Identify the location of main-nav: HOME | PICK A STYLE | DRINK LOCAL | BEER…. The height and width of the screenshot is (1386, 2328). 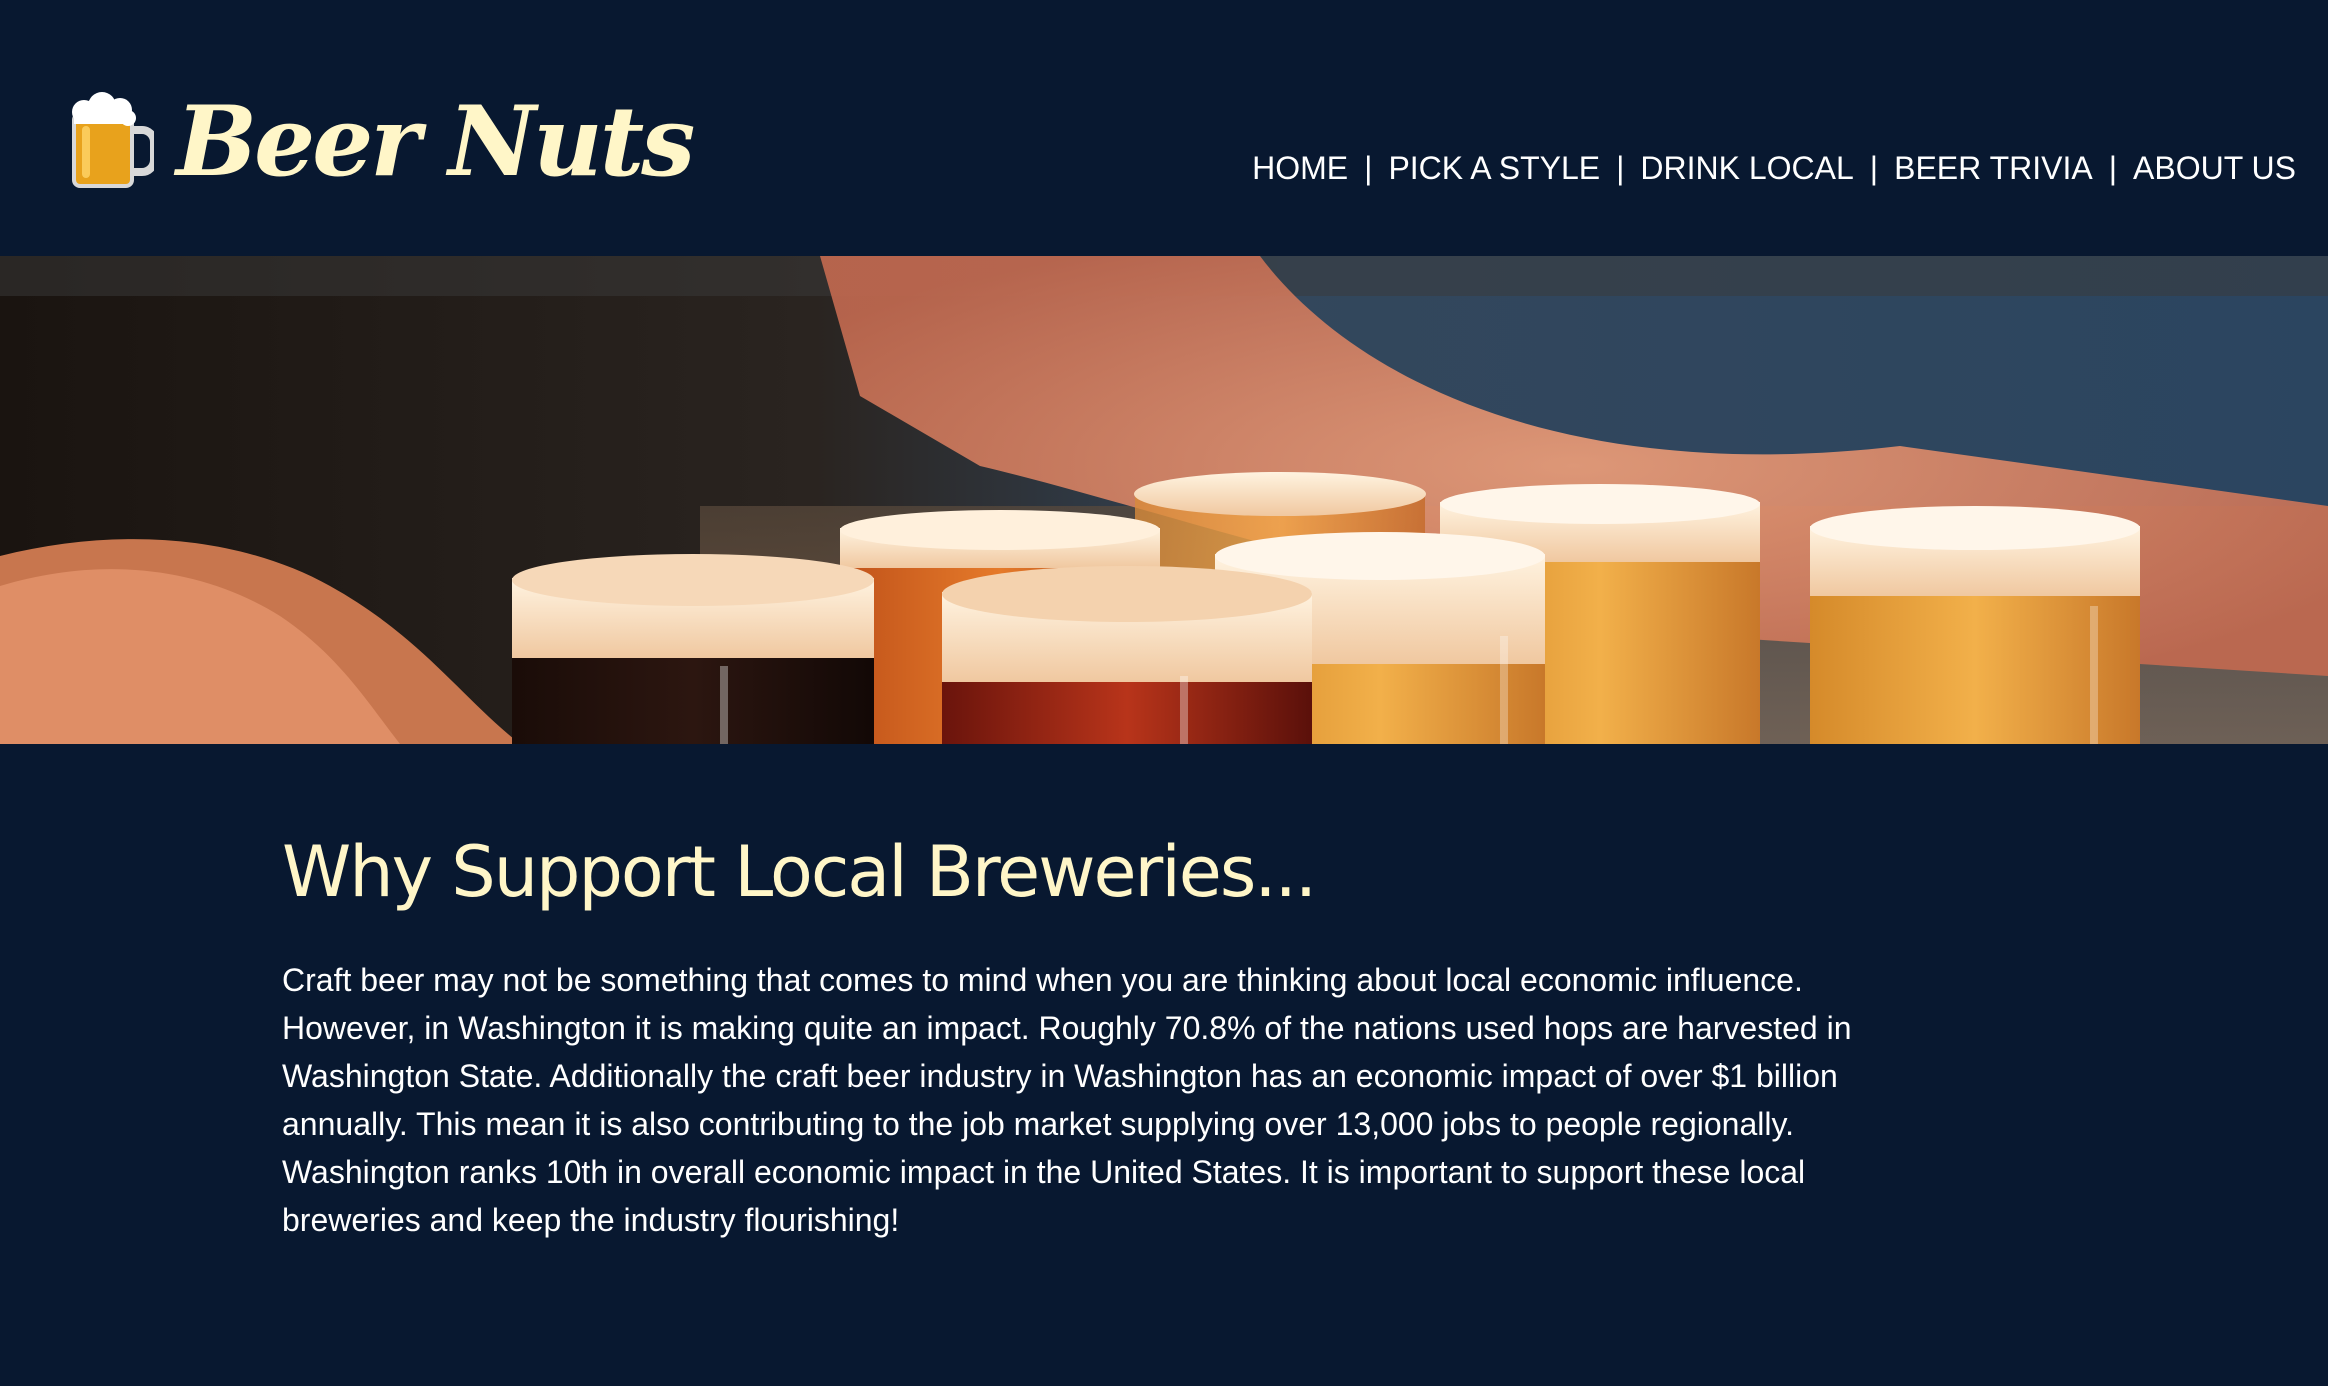
(1774, 168).